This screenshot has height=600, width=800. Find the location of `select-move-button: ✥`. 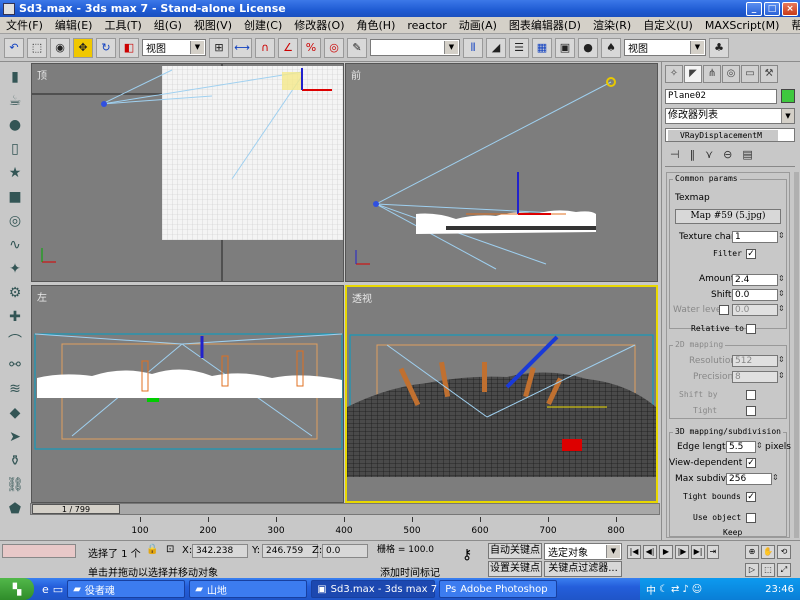

select-move-button: ✥ is located at coordinates (83, 47).